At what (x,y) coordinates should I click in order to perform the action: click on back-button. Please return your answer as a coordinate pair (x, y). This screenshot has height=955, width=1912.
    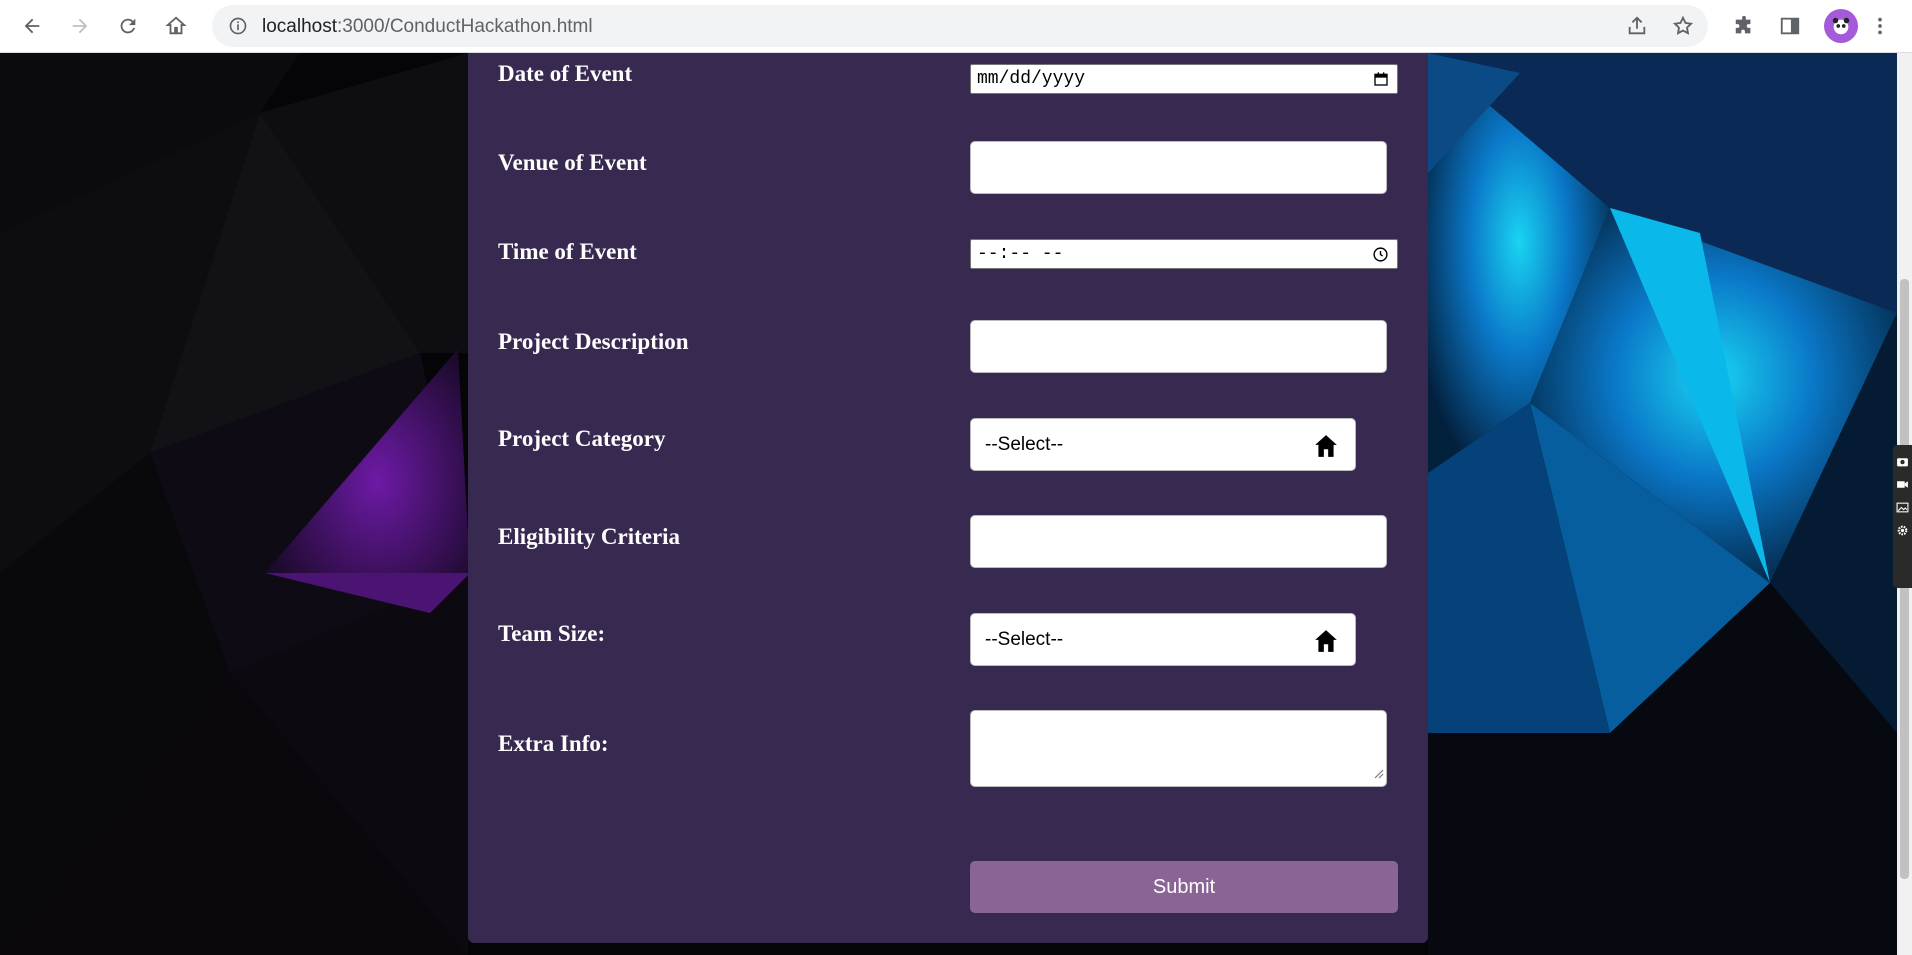
    Looking at the image, I should click on (32, 26).